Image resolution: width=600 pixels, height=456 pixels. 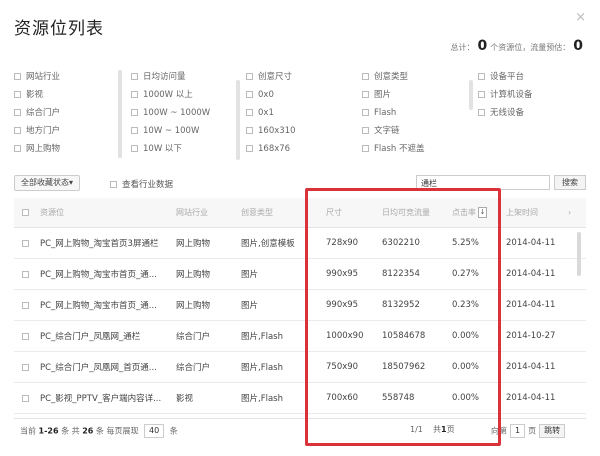 What do you see at coordinates (393, 113) in the screenshot?
I see `filter-item: Flash` at bounding box center [393, 113].